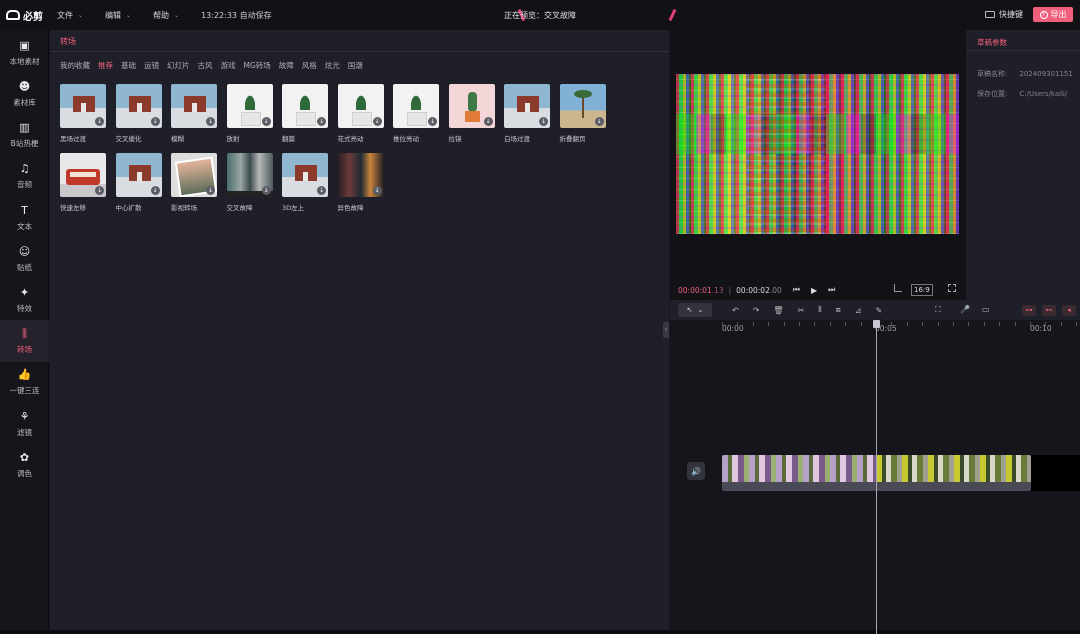 Image resolution: width=1080 pixels, height=634 pixels. I want to click on app-logo: 必剪, so click(24, 15).